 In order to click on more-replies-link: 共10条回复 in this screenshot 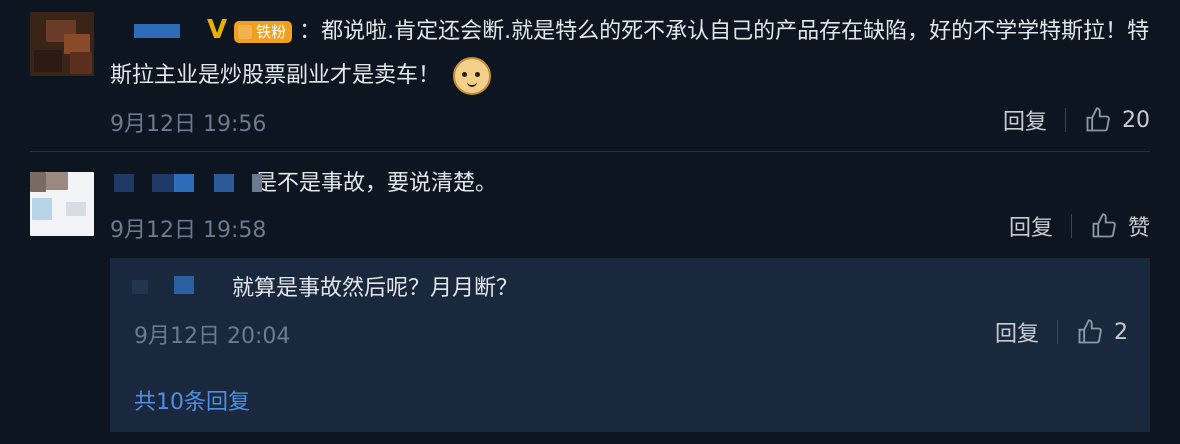, I will do `click(192, 400)`.